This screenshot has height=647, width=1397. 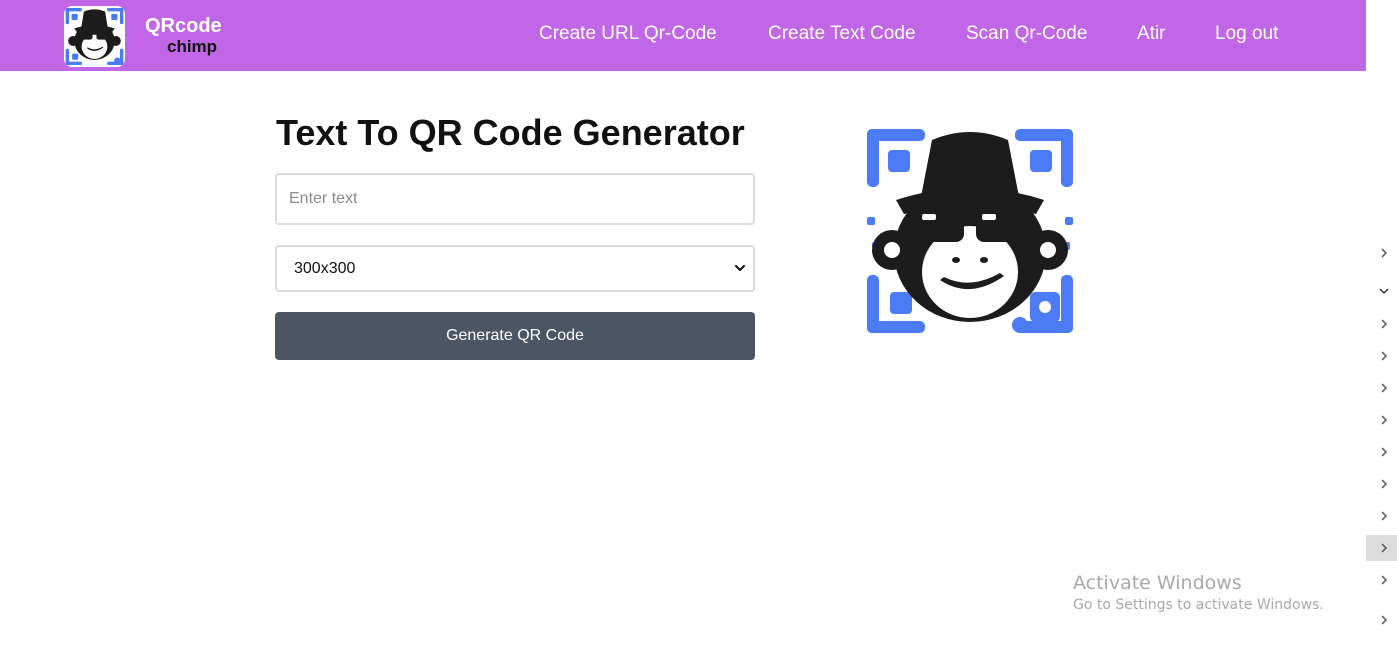 What do you see at coordinates (1246, 34) in the screenshot?
I see `nav-logout: Log out` at bounding box center [1246, 34].